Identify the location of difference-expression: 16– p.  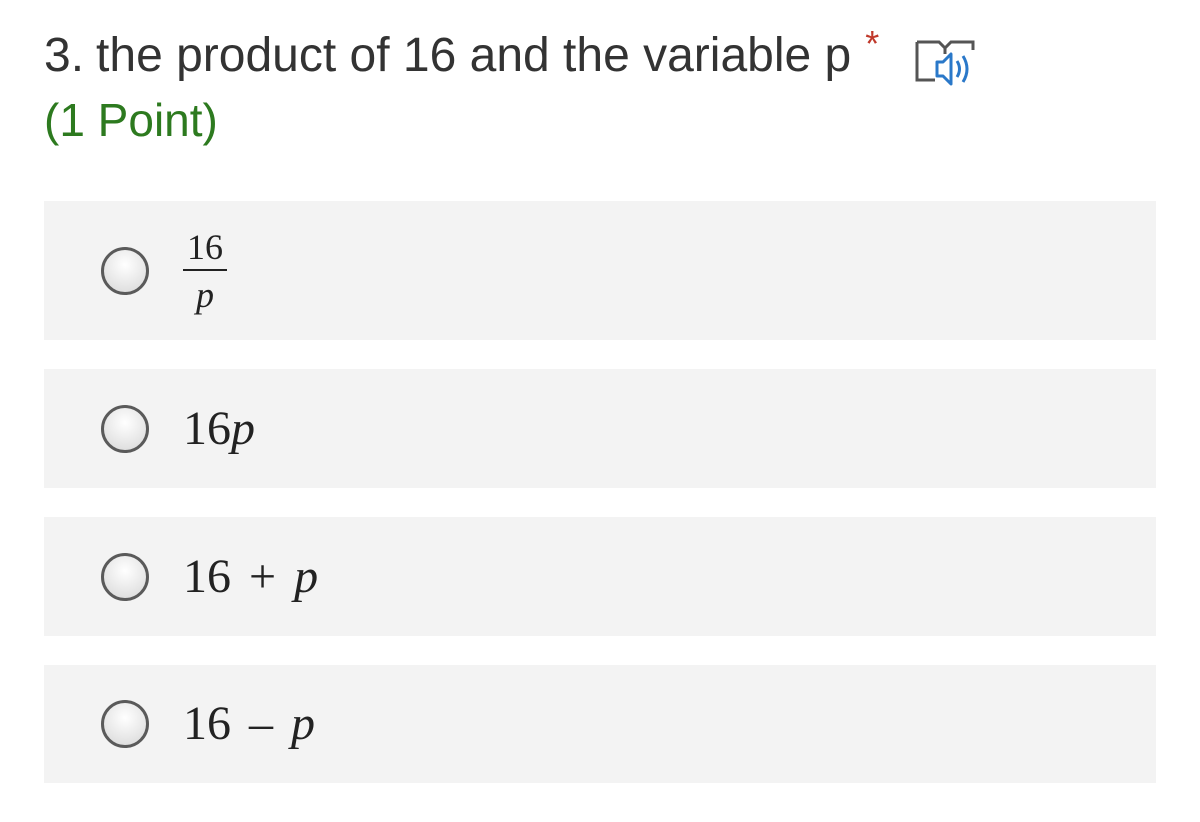
(249, 724).